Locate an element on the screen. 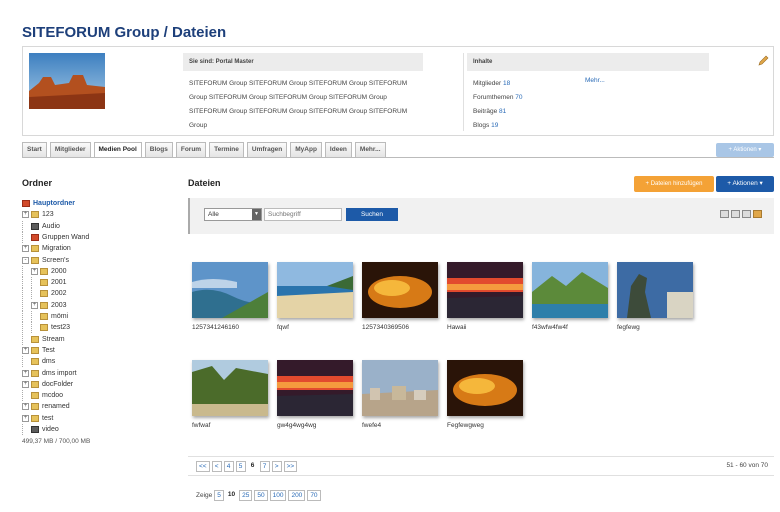 Image resolution: width=780 pixels, height=512 pixels. add-files-button: + Dateien hinzufügen is located at coordinates (674, 184).